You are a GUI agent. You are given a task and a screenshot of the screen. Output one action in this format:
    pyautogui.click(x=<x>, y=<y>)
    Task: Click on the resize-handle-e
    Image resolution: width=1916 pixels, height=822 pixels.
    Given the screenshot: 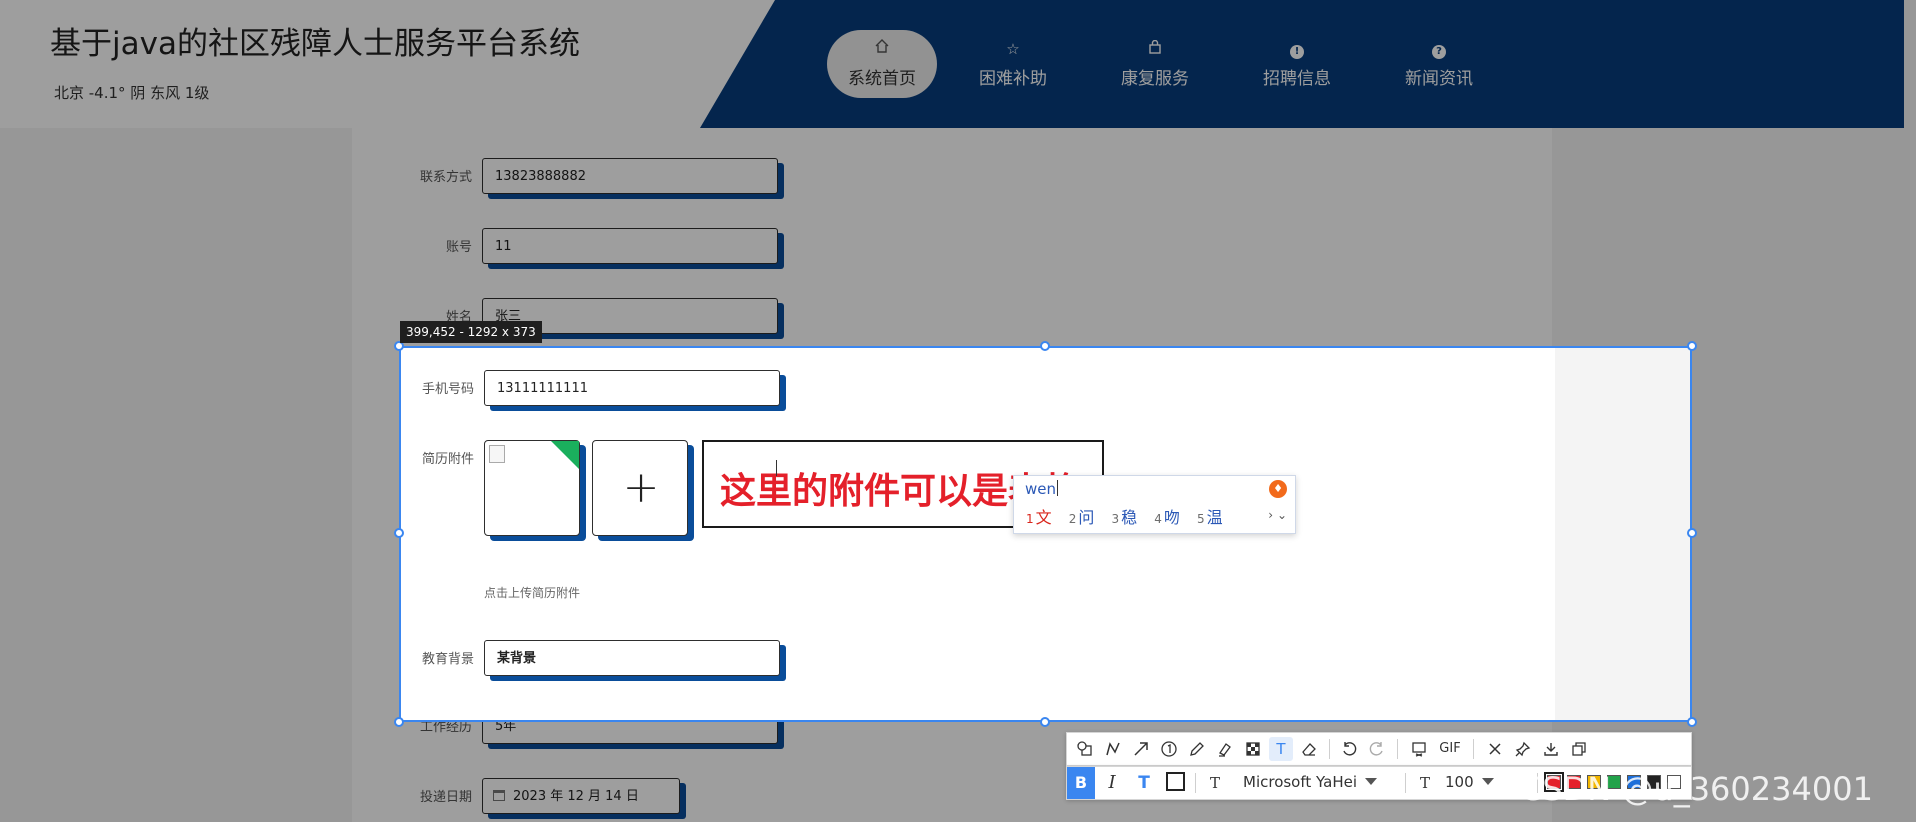 What is the action you would take?
    pyautogui.click(x=1692, y=533)
    